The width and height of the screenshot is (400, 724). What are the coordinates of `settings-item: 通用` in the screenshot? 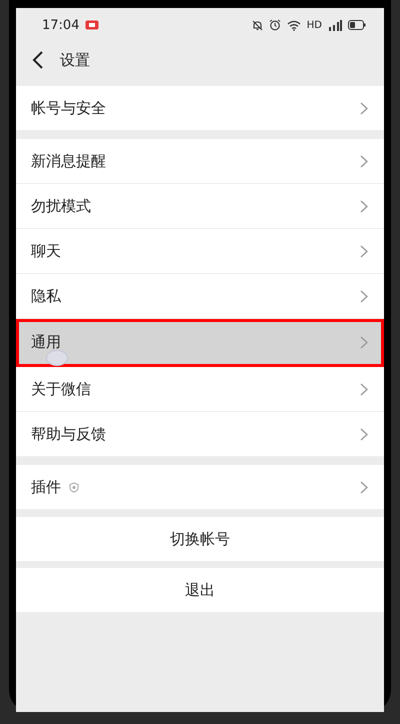 It's located at (200, 343).